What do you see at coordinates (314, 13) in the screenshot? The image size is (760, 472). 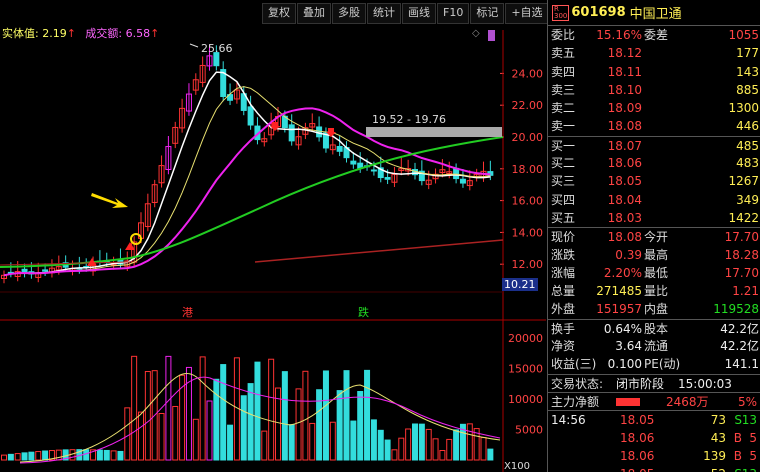 I see `toolbar-button-1: 叠加` at bounding box center [314, 13].